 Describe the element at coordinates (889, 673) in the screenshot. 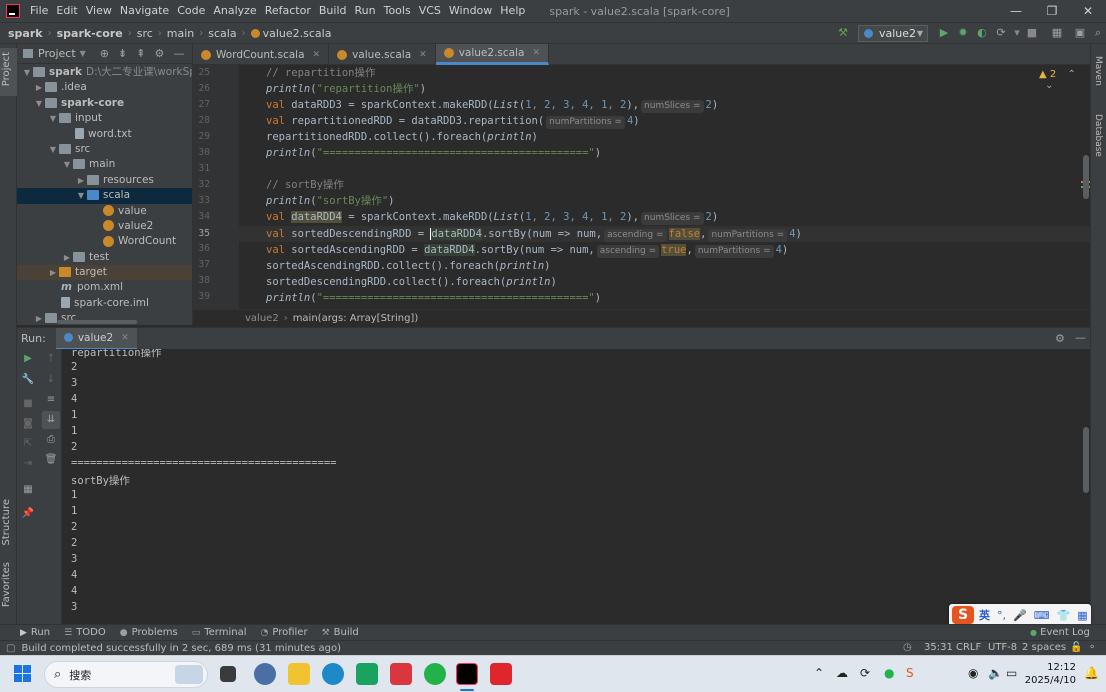

I see `wechat-tray-icon: ●` at that location.